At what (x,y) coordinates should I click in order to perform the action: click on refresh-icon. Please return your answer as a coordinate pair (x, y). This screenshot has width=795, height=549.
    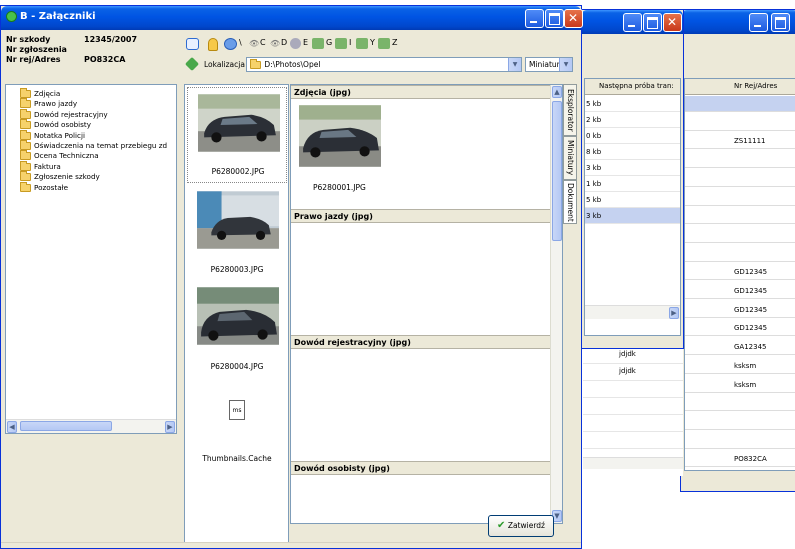
    Looking at the image, I should click on (192, 44).